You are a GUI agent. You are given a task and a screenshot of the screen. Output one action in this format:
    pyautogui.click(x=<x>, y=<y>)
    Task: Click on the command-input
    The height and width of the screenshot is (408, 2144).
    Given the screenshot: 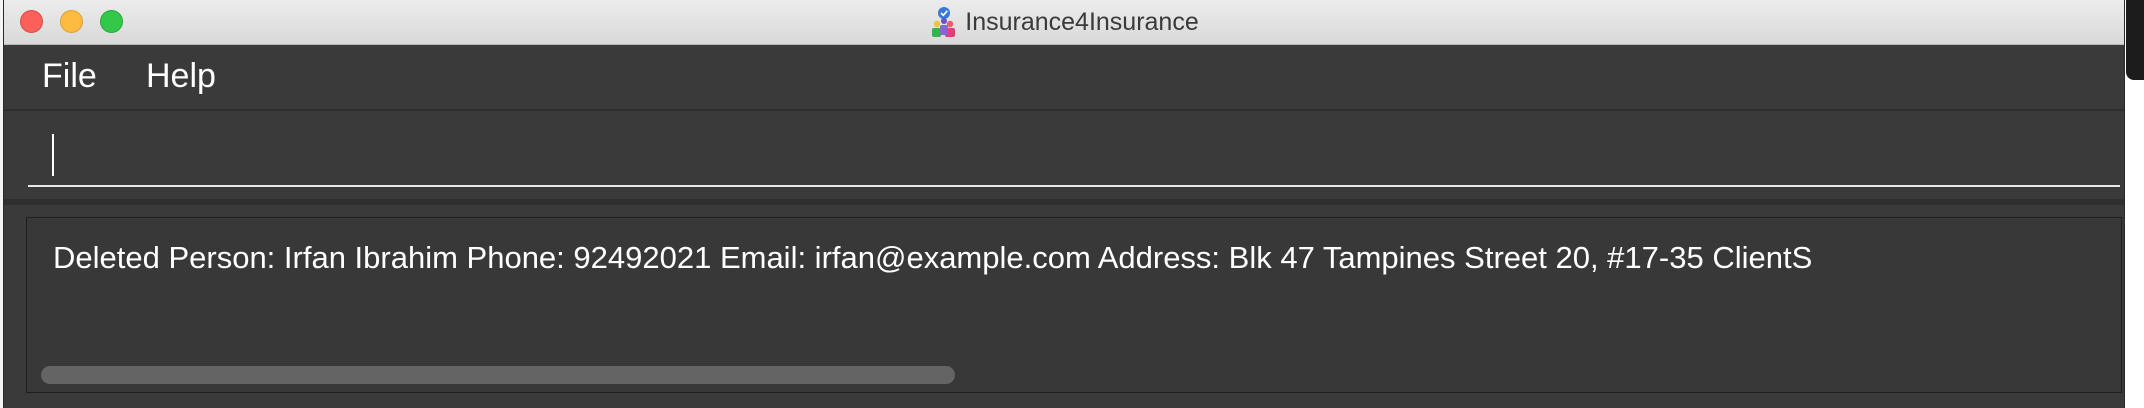 What is the action you would take?
    pyautogui.click(x=1074, y=157)
    